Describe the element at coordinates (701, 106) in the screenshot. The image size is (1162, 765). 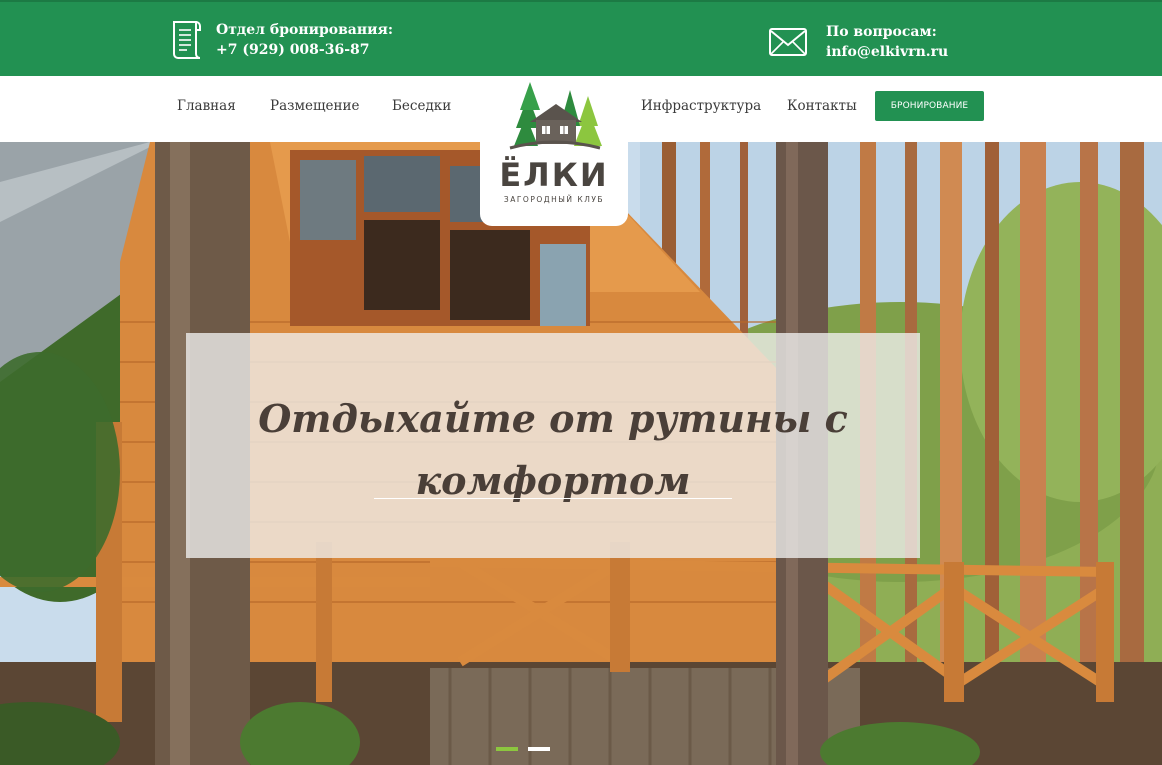
I see `nav-item-infrastructure: Инфраструктура` at that location.